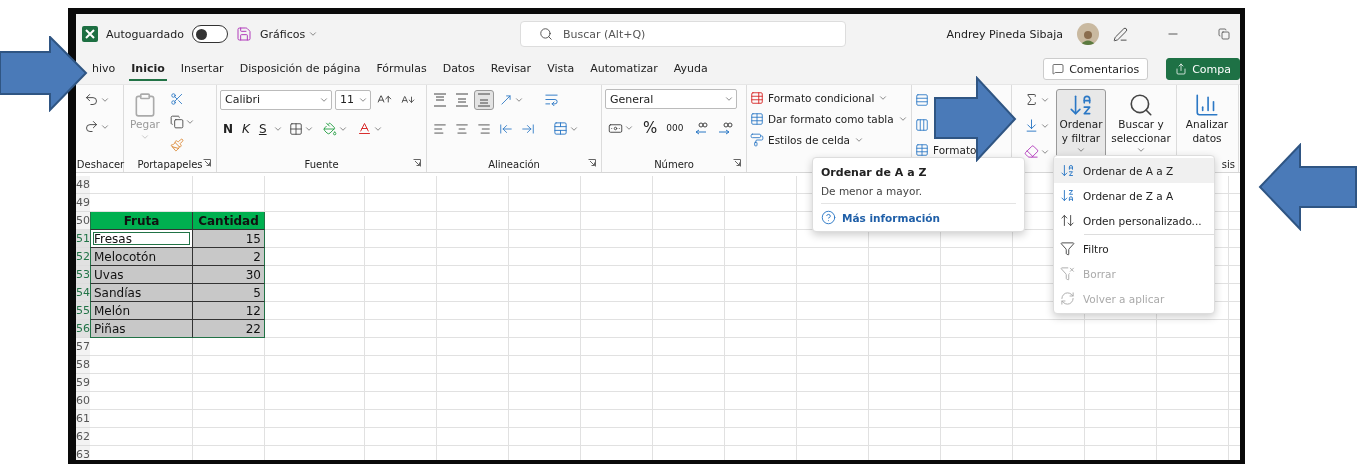  What do you see at coordinates (946, 150) in the screenshot?
I see `format-menu-button: Formato` at bounding box center [946, 150].